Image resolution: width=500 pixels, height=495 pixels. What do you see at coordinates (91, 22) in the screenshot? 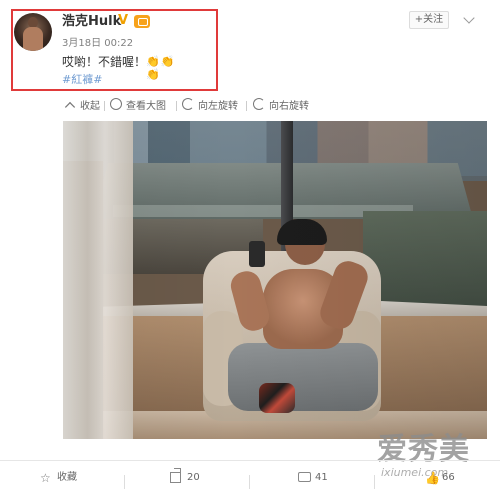
I see `username-link: 浩克Hulk` at bounding box center [91, 22].